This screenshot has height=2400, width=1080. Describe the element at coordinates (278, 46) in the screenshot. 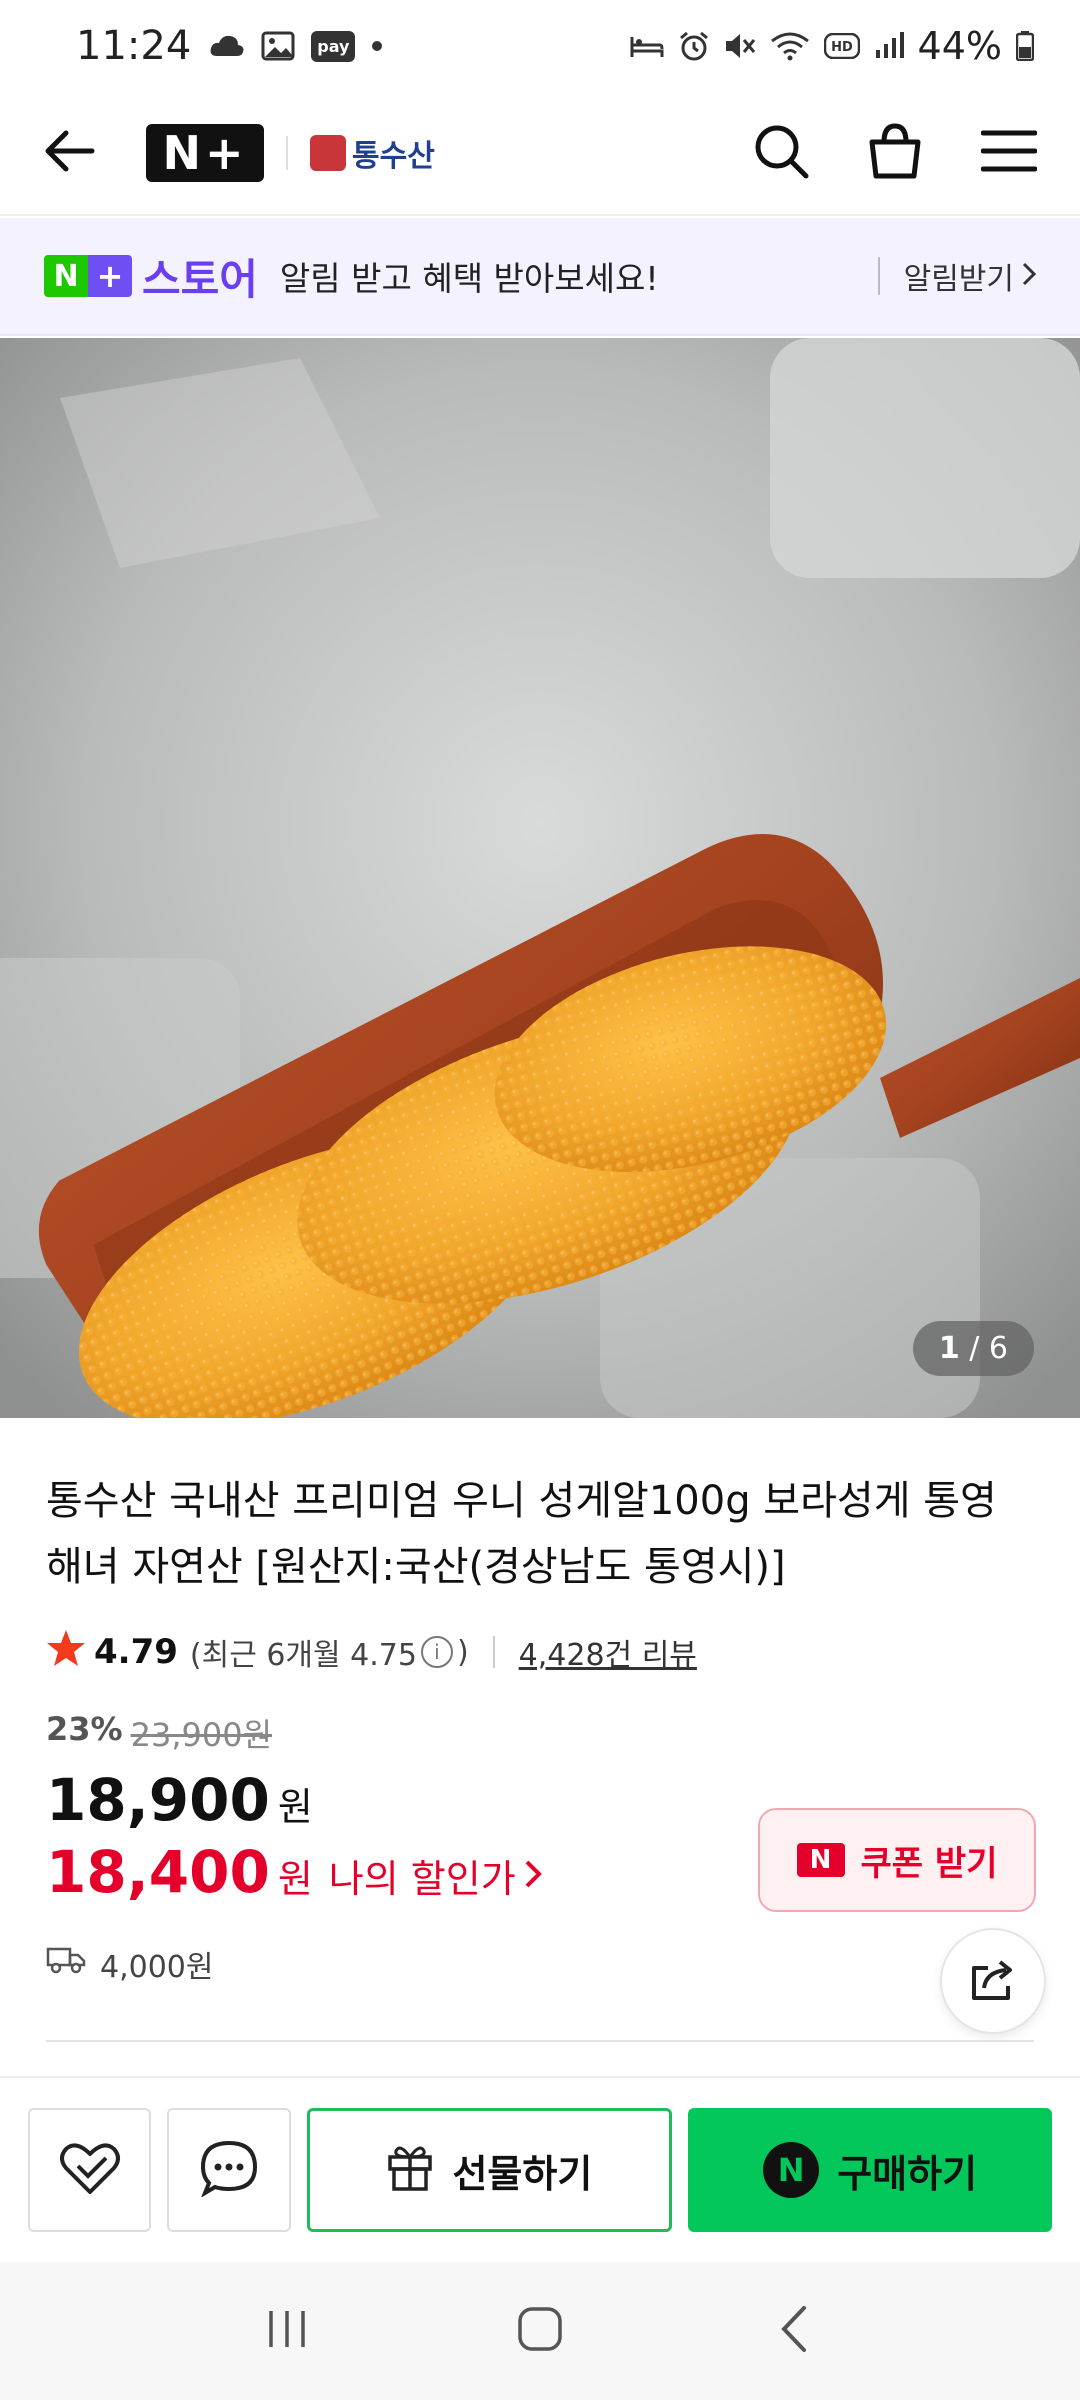

I see `gallery-icon` at that location.